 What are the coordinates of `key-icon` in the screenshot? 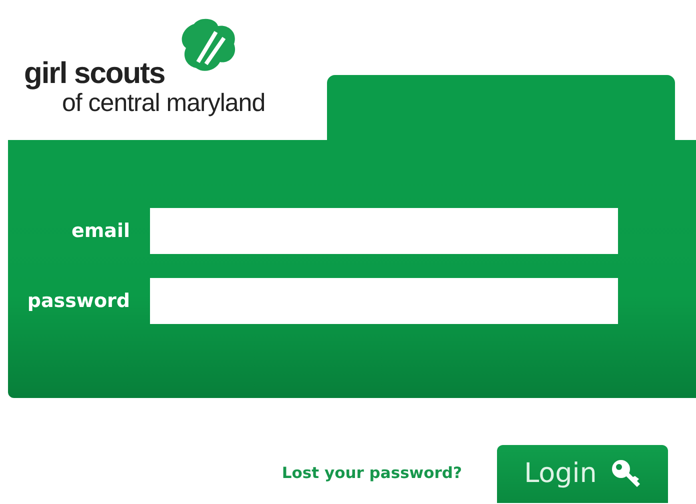 It's located at (625, 474).